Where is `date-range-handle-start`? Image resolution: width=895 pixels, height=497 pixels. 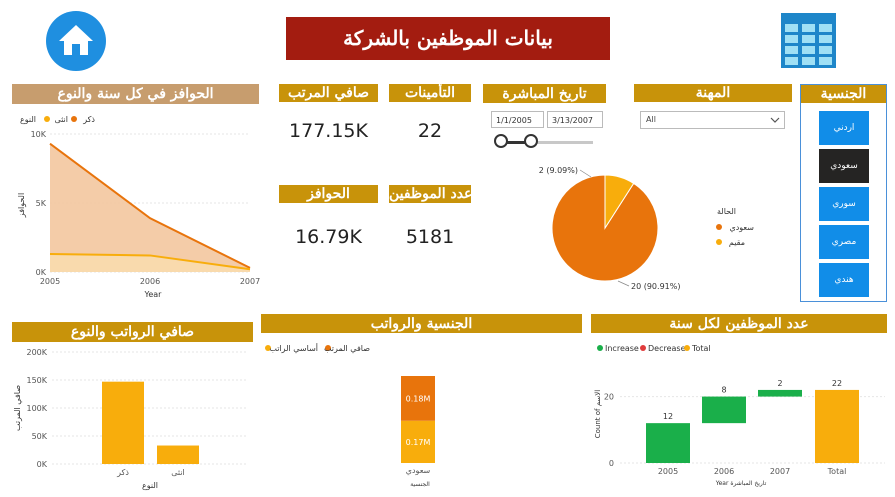 date-range-handle-start is located at coordinates (501, 141).